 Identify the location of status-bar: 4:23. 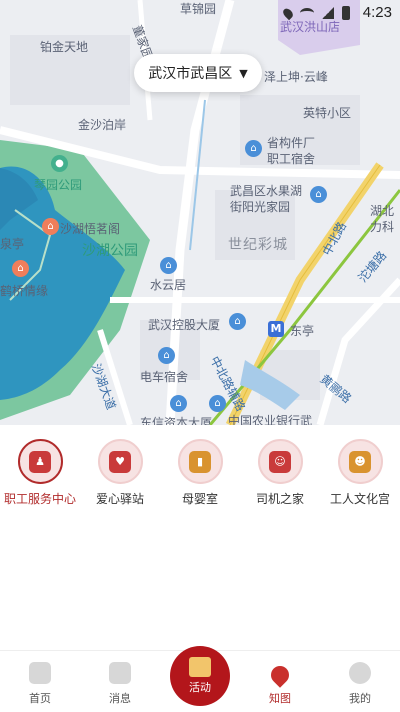
(200, 14).